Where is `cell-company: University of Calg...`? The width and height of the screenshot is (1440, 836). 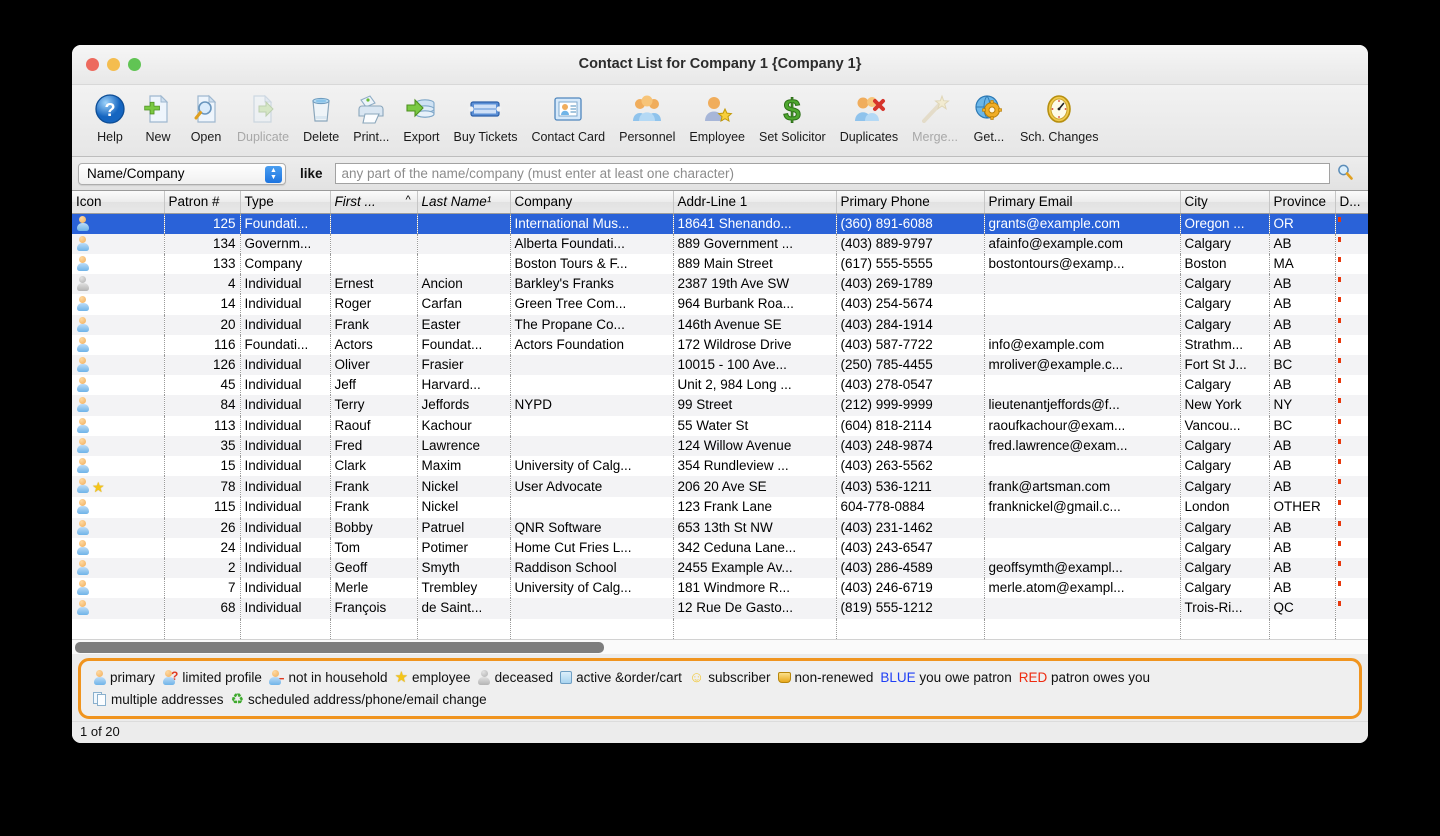 cell-company: University of Calg... is located at coordinates (592, 466).